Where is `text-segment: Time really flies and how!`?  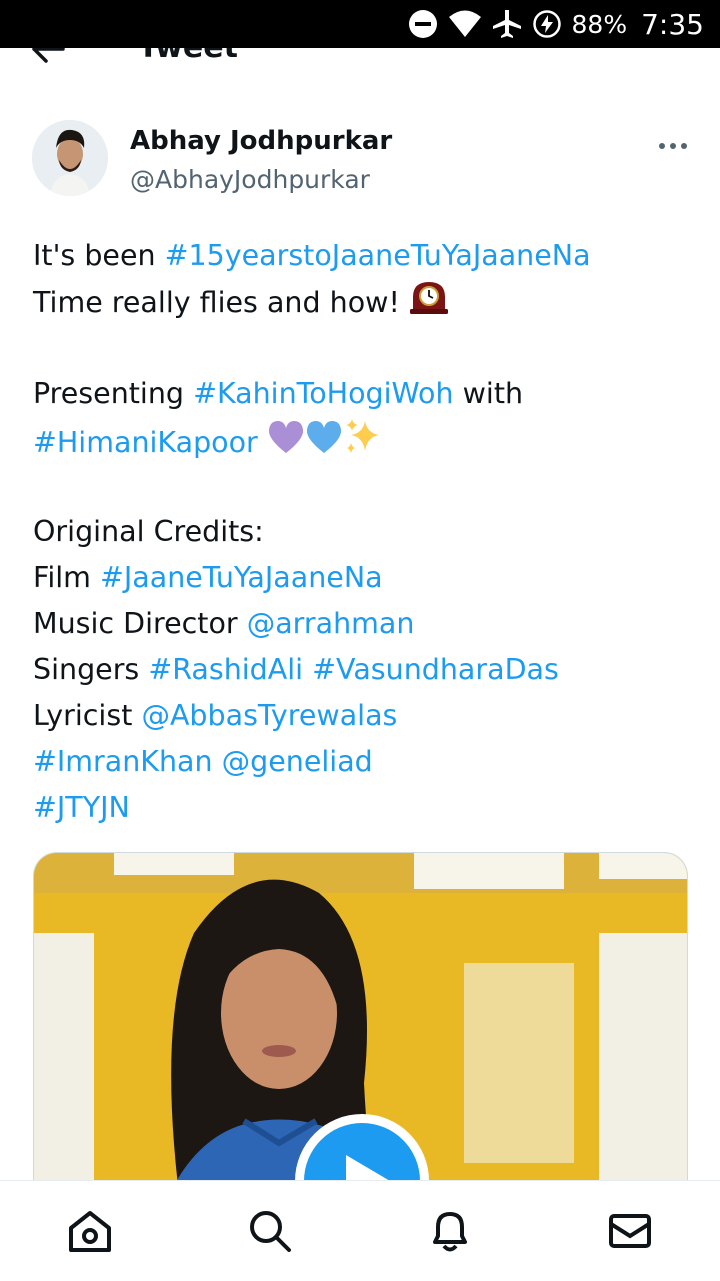
text-segment: Time really flies and how! is located at coordinates (221, 302).